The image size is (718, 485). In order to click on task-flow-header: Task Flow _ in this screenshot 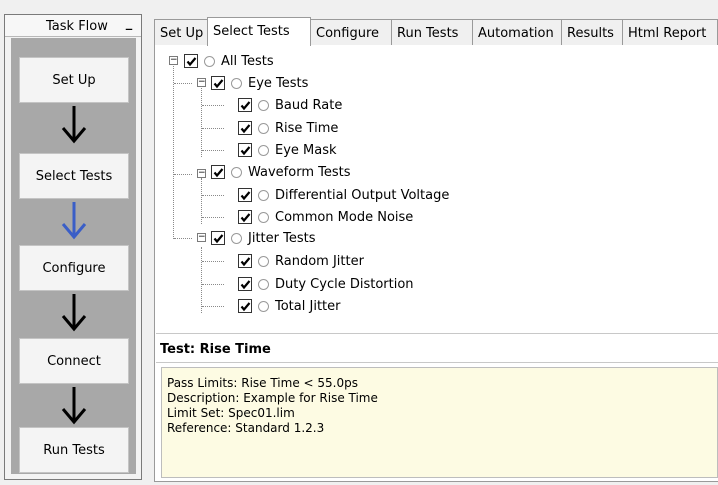, I will do `click(73, 26)`.